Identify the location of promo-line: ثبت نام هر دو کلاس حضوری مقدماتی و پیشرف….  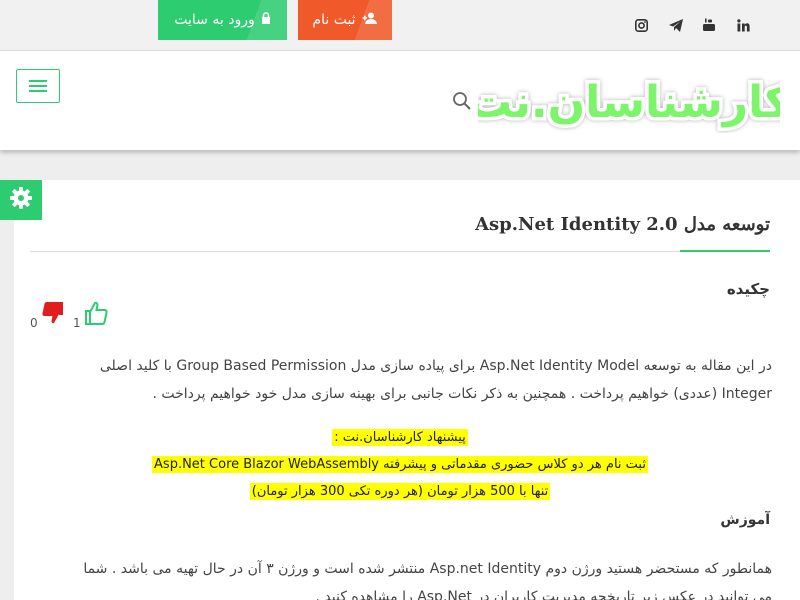
(400, 464).